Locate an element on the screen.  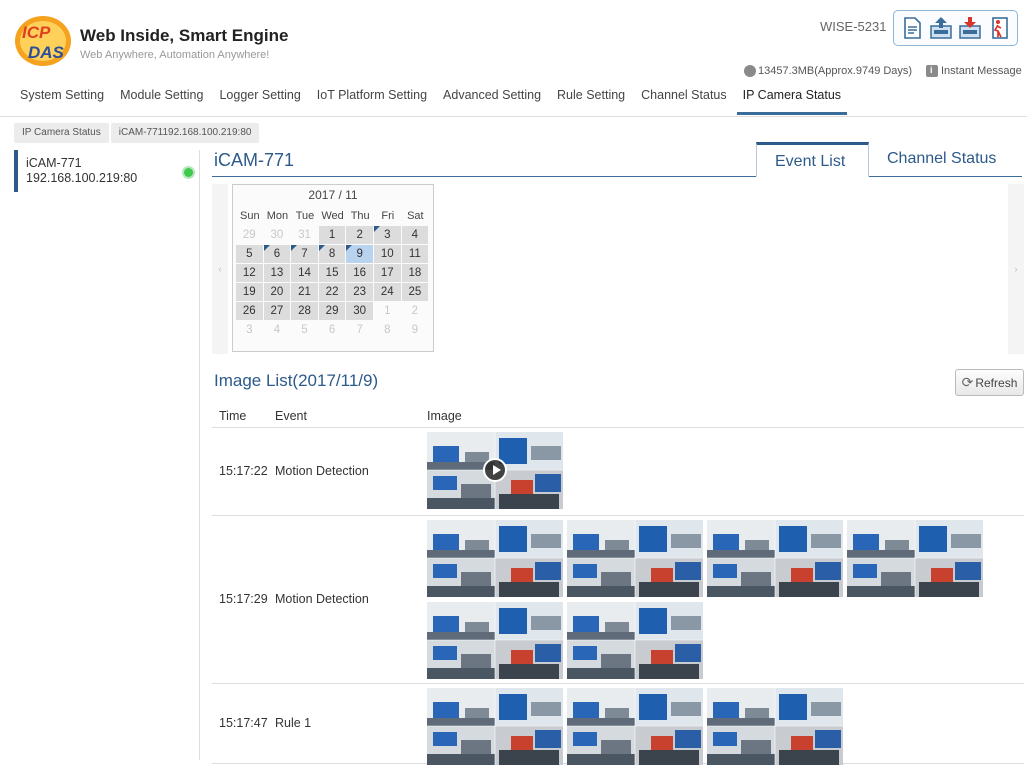
calendar-dow: Wed is located at coordinates (332, 216).